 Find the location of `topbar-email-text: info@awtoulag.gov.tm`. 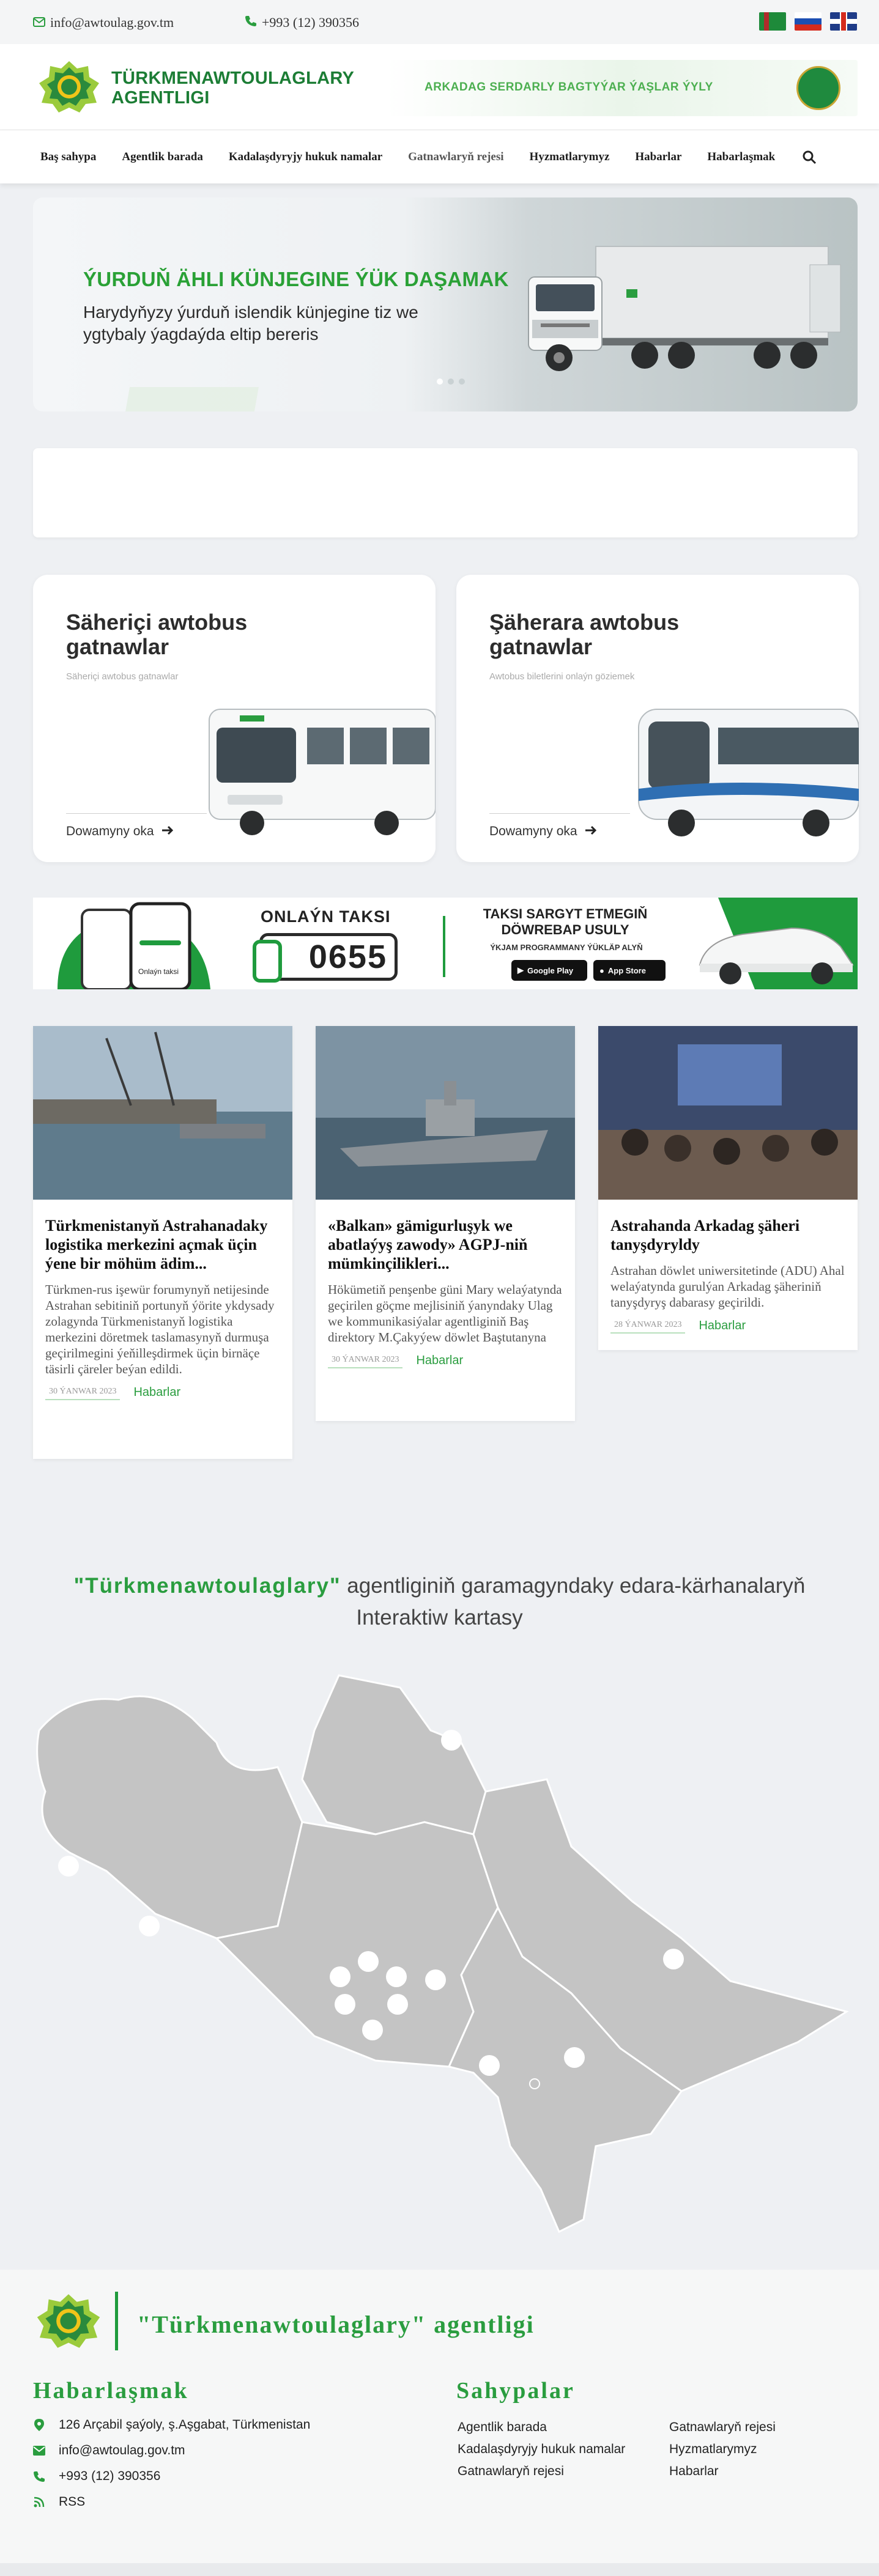

topbar-email-text: info@awtoulag.gov.tm is located at coordinates (112, 23).